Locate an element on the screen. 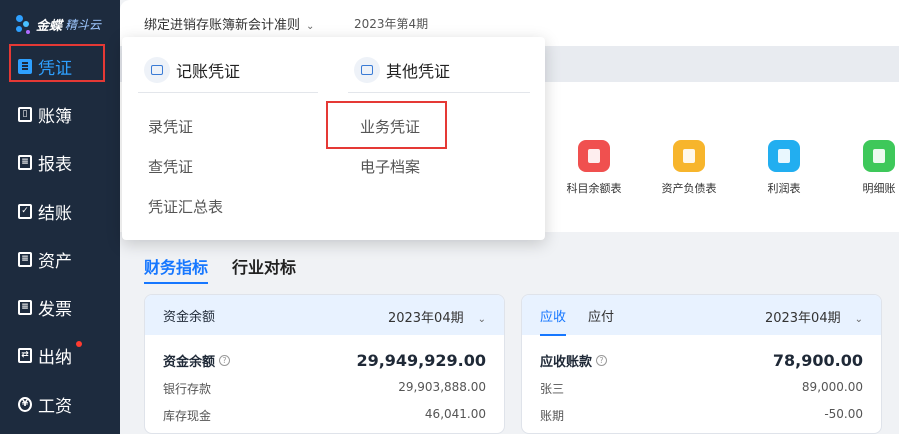 The height and width of the screenshot is (434, 899). menu-item-business-voucher: 业务凭证 is located at coordinates (390, 126).